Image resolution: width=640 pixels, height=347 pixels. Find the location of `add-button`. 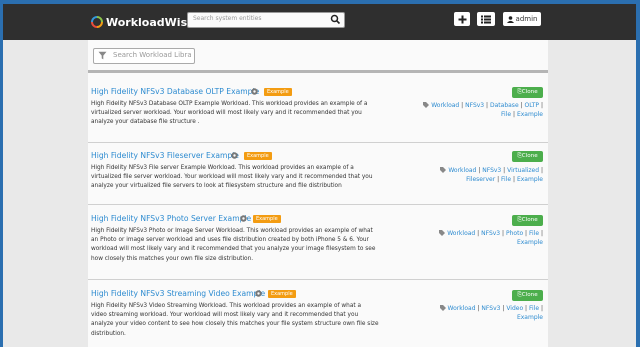

add-button is located at coordinates (462, 19).